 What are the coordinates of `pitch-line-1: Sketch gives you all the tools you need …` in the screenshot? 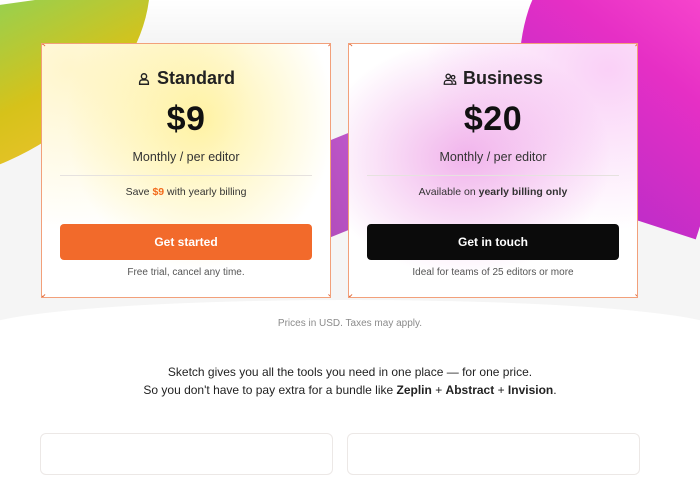 It's located at (350, 372).